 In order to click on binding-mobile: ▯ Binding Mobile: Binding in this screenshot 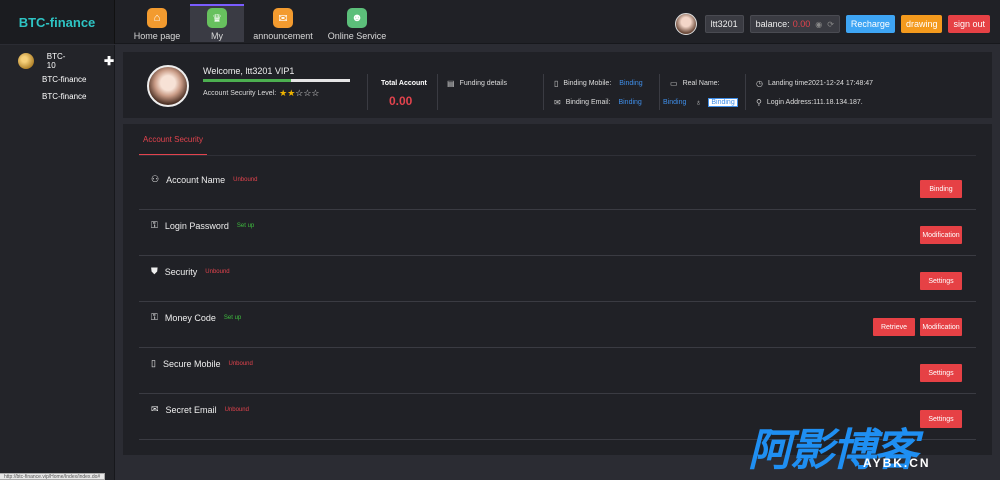, I will do `click(598, 83)`.